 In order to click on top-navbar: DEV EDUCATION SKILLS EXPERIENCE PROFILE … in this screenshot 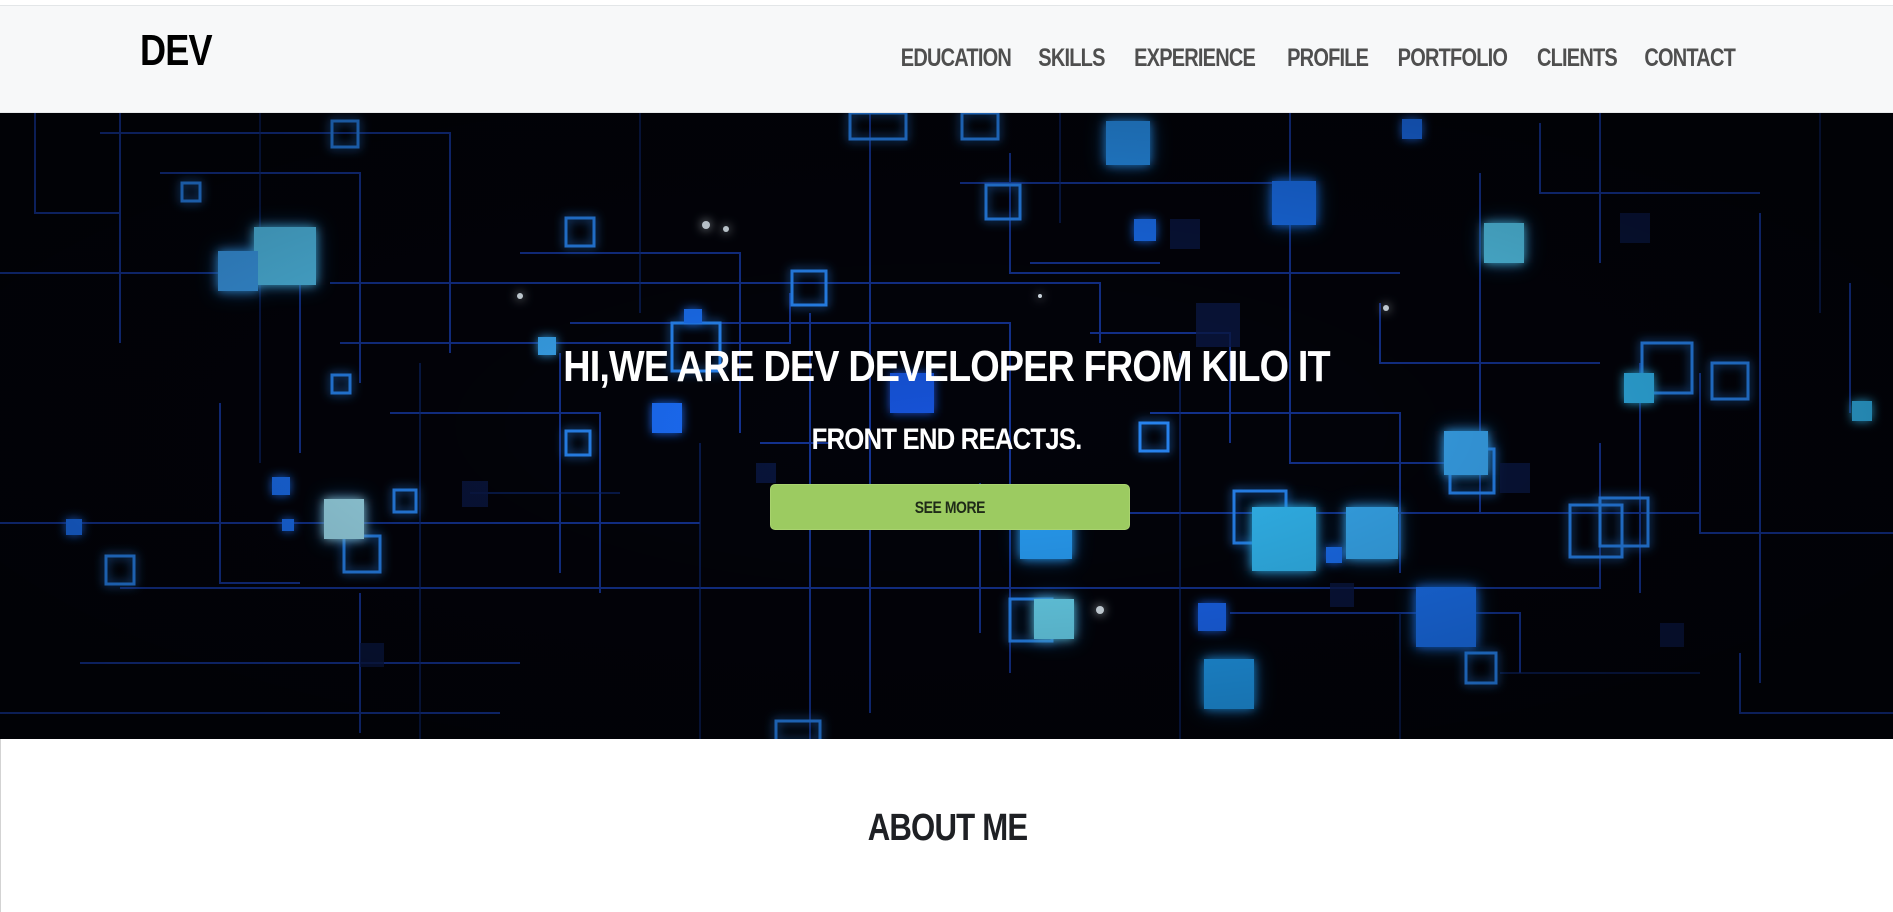, I will do `click(946, 59)`.